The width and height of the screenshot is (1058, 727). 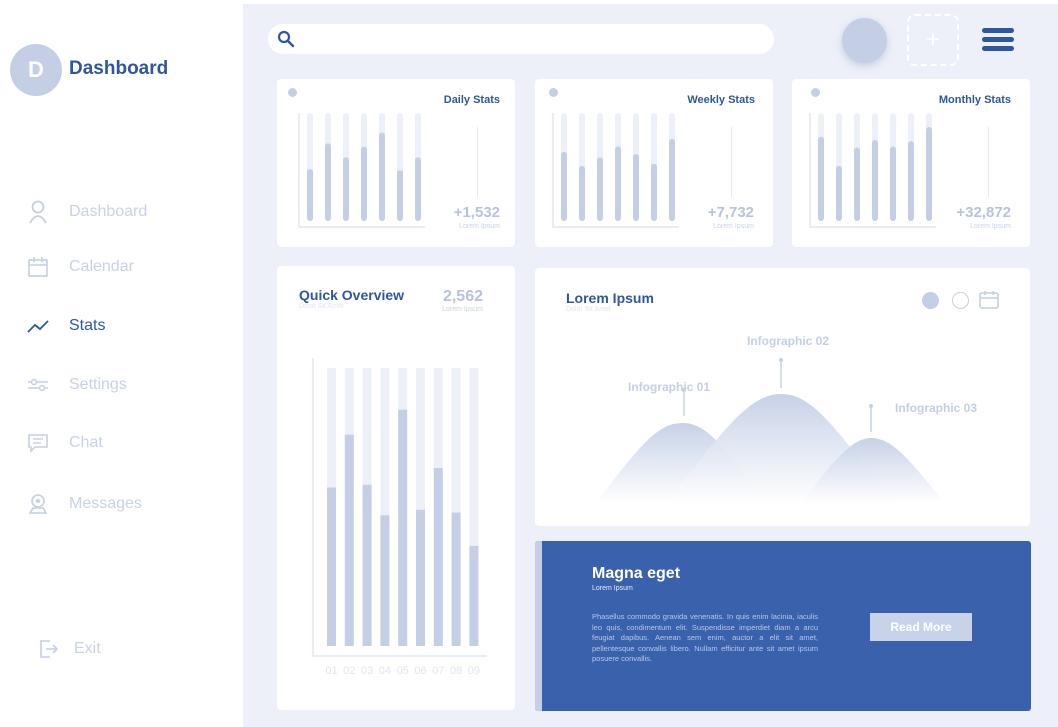 What do you see at coordinates (983, 212) in the screenshot?
I see `card-value: +32,872` at bounding box center [983, 212].